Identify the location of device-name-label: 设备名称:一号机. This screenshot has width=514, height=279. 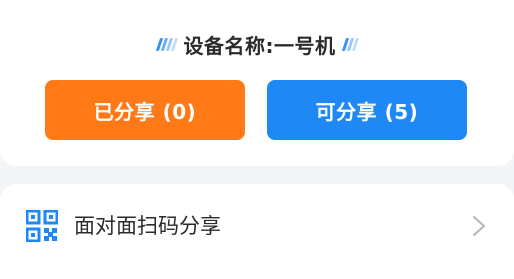
(259, 45).